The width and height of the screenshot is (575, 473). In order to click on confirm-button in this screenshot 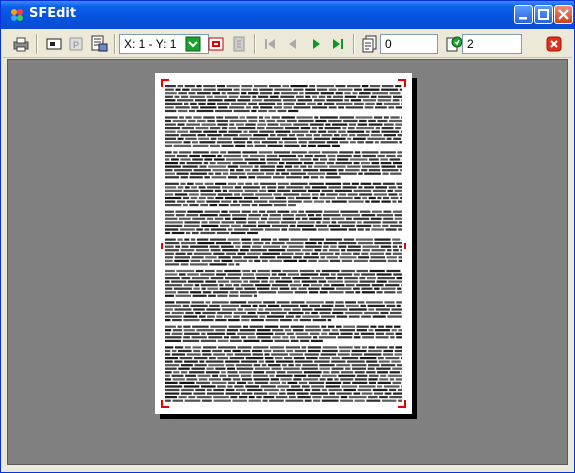, I will do `click(193, 44)`.